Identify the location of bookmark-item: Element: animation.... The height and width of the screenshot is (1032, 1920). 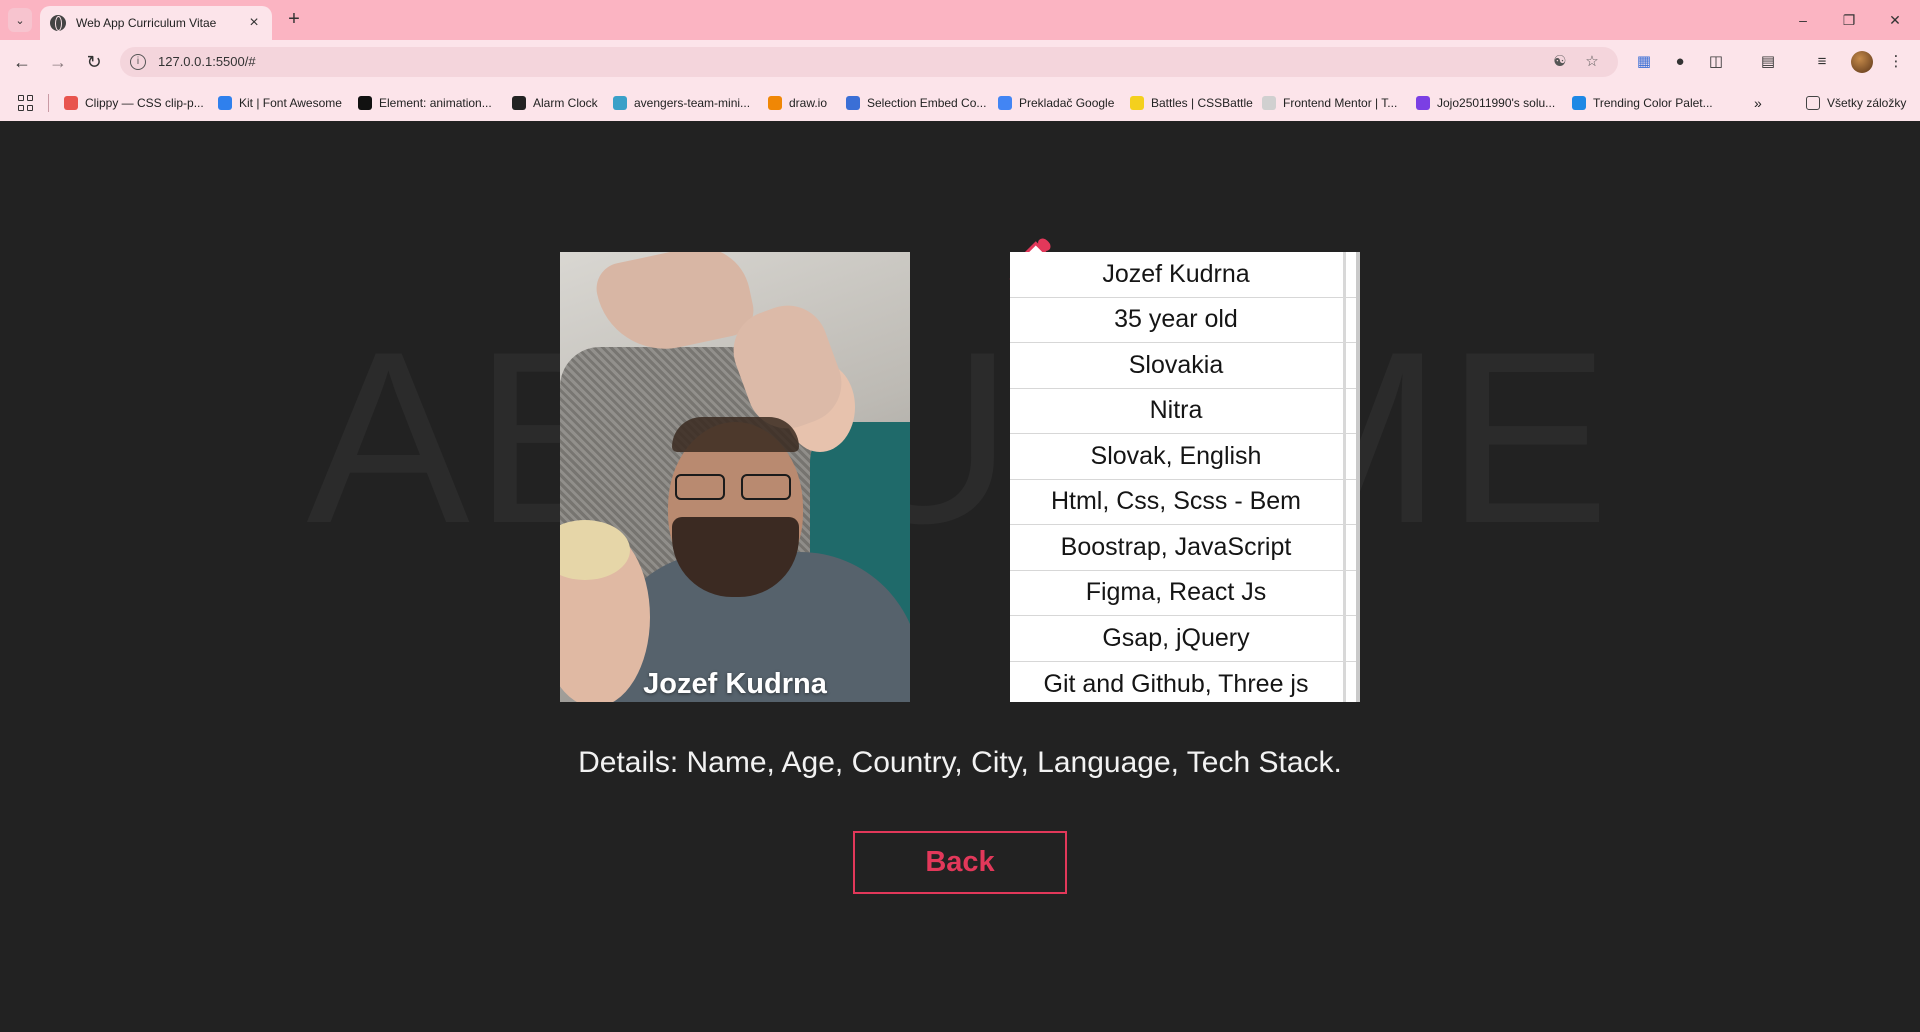
(425, 102).